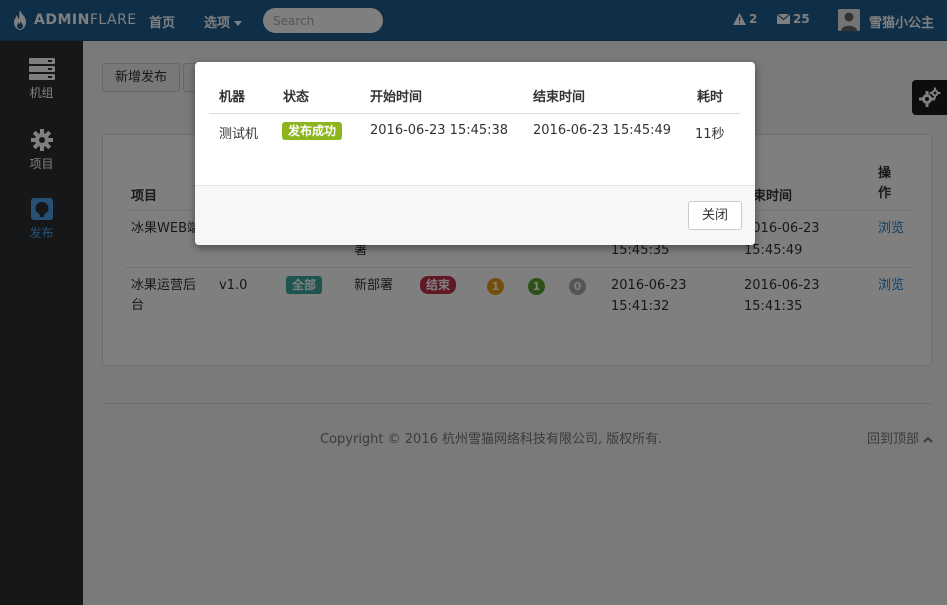 The image size is (947, 605). What do you see at coordinates (559, 97) in the screenshot?
I see `modal-header-end: 结束时间` at bounding box center [559, 97].